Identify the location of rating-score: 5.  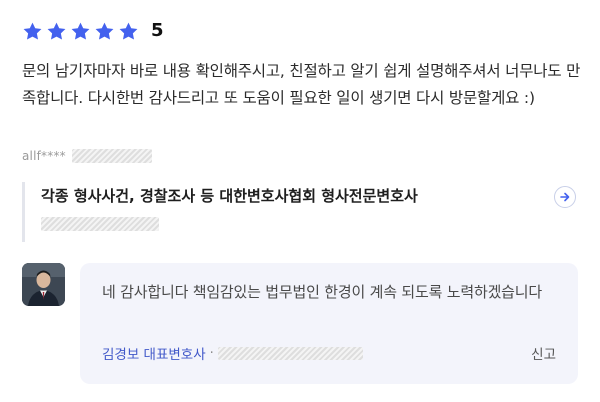
(157, 30).